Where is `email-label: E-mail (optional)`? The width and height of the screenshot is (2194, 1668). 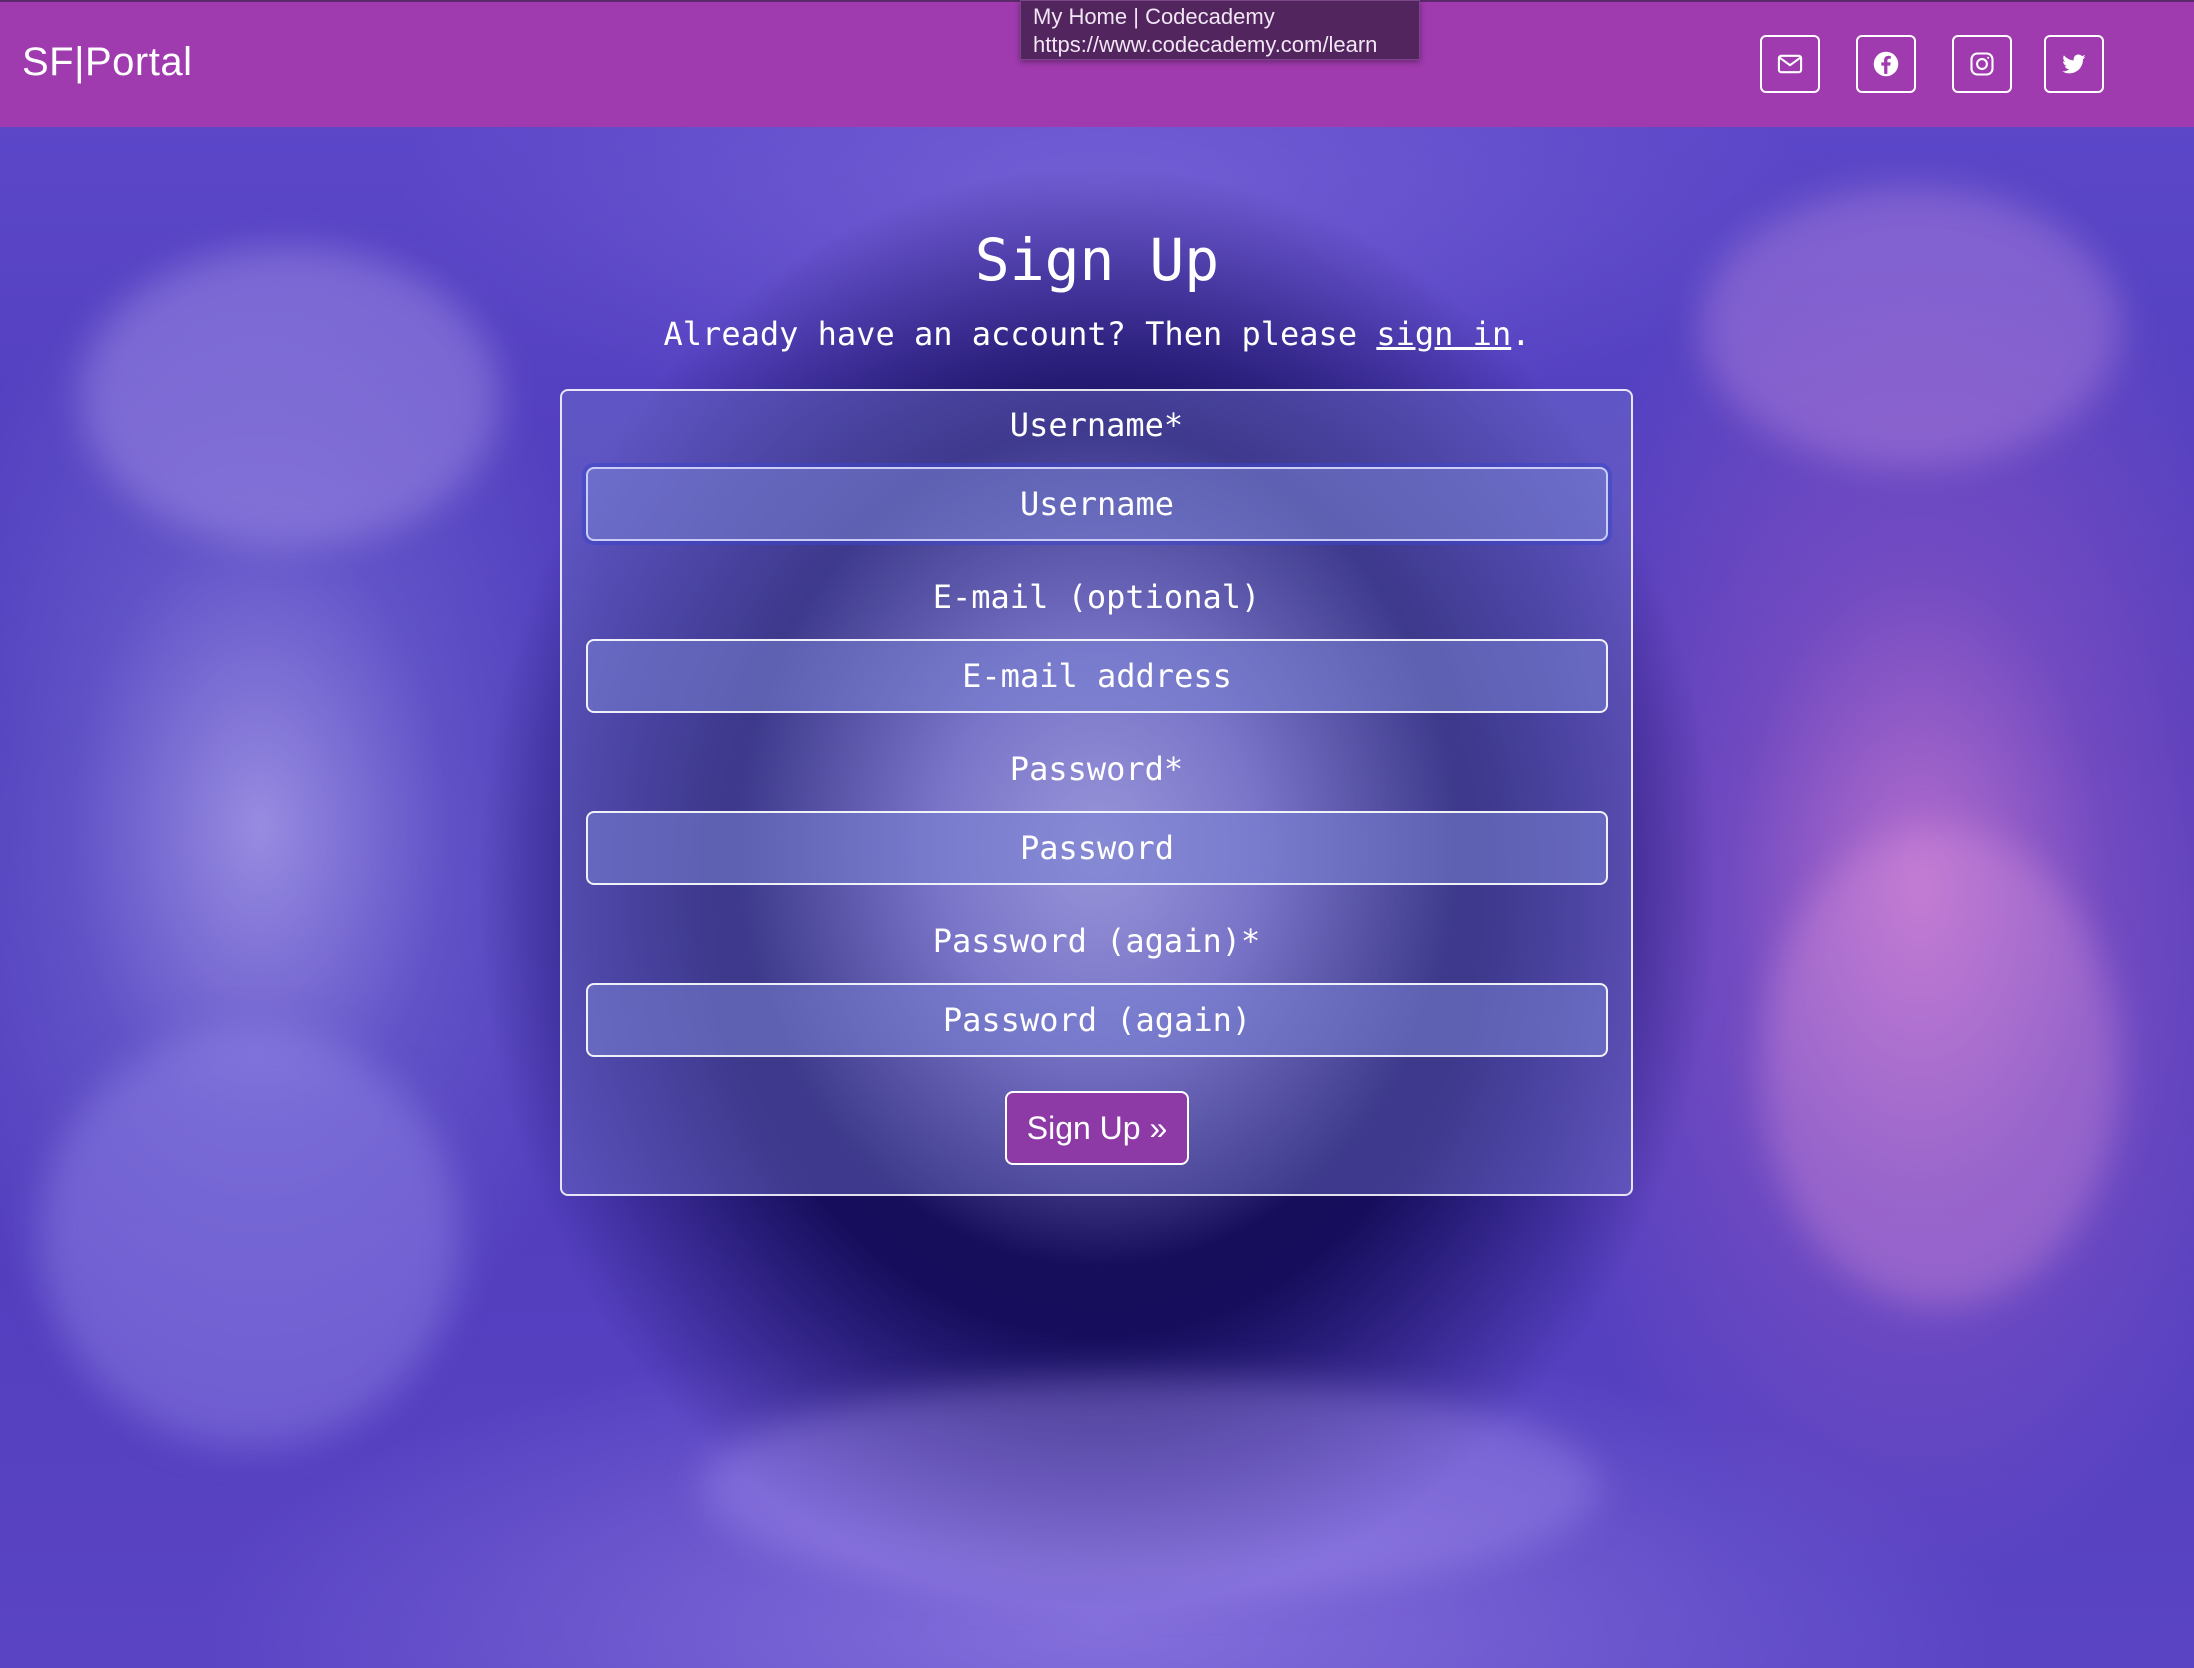
email-label: E-mail (optional) is located at coordinates (1096, 597).